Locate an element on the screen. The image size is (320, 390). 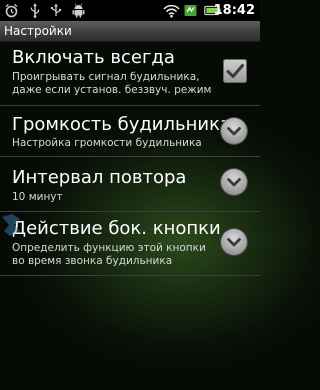
alarm-volume-dropdown-button is located at coordinates (234, 131).